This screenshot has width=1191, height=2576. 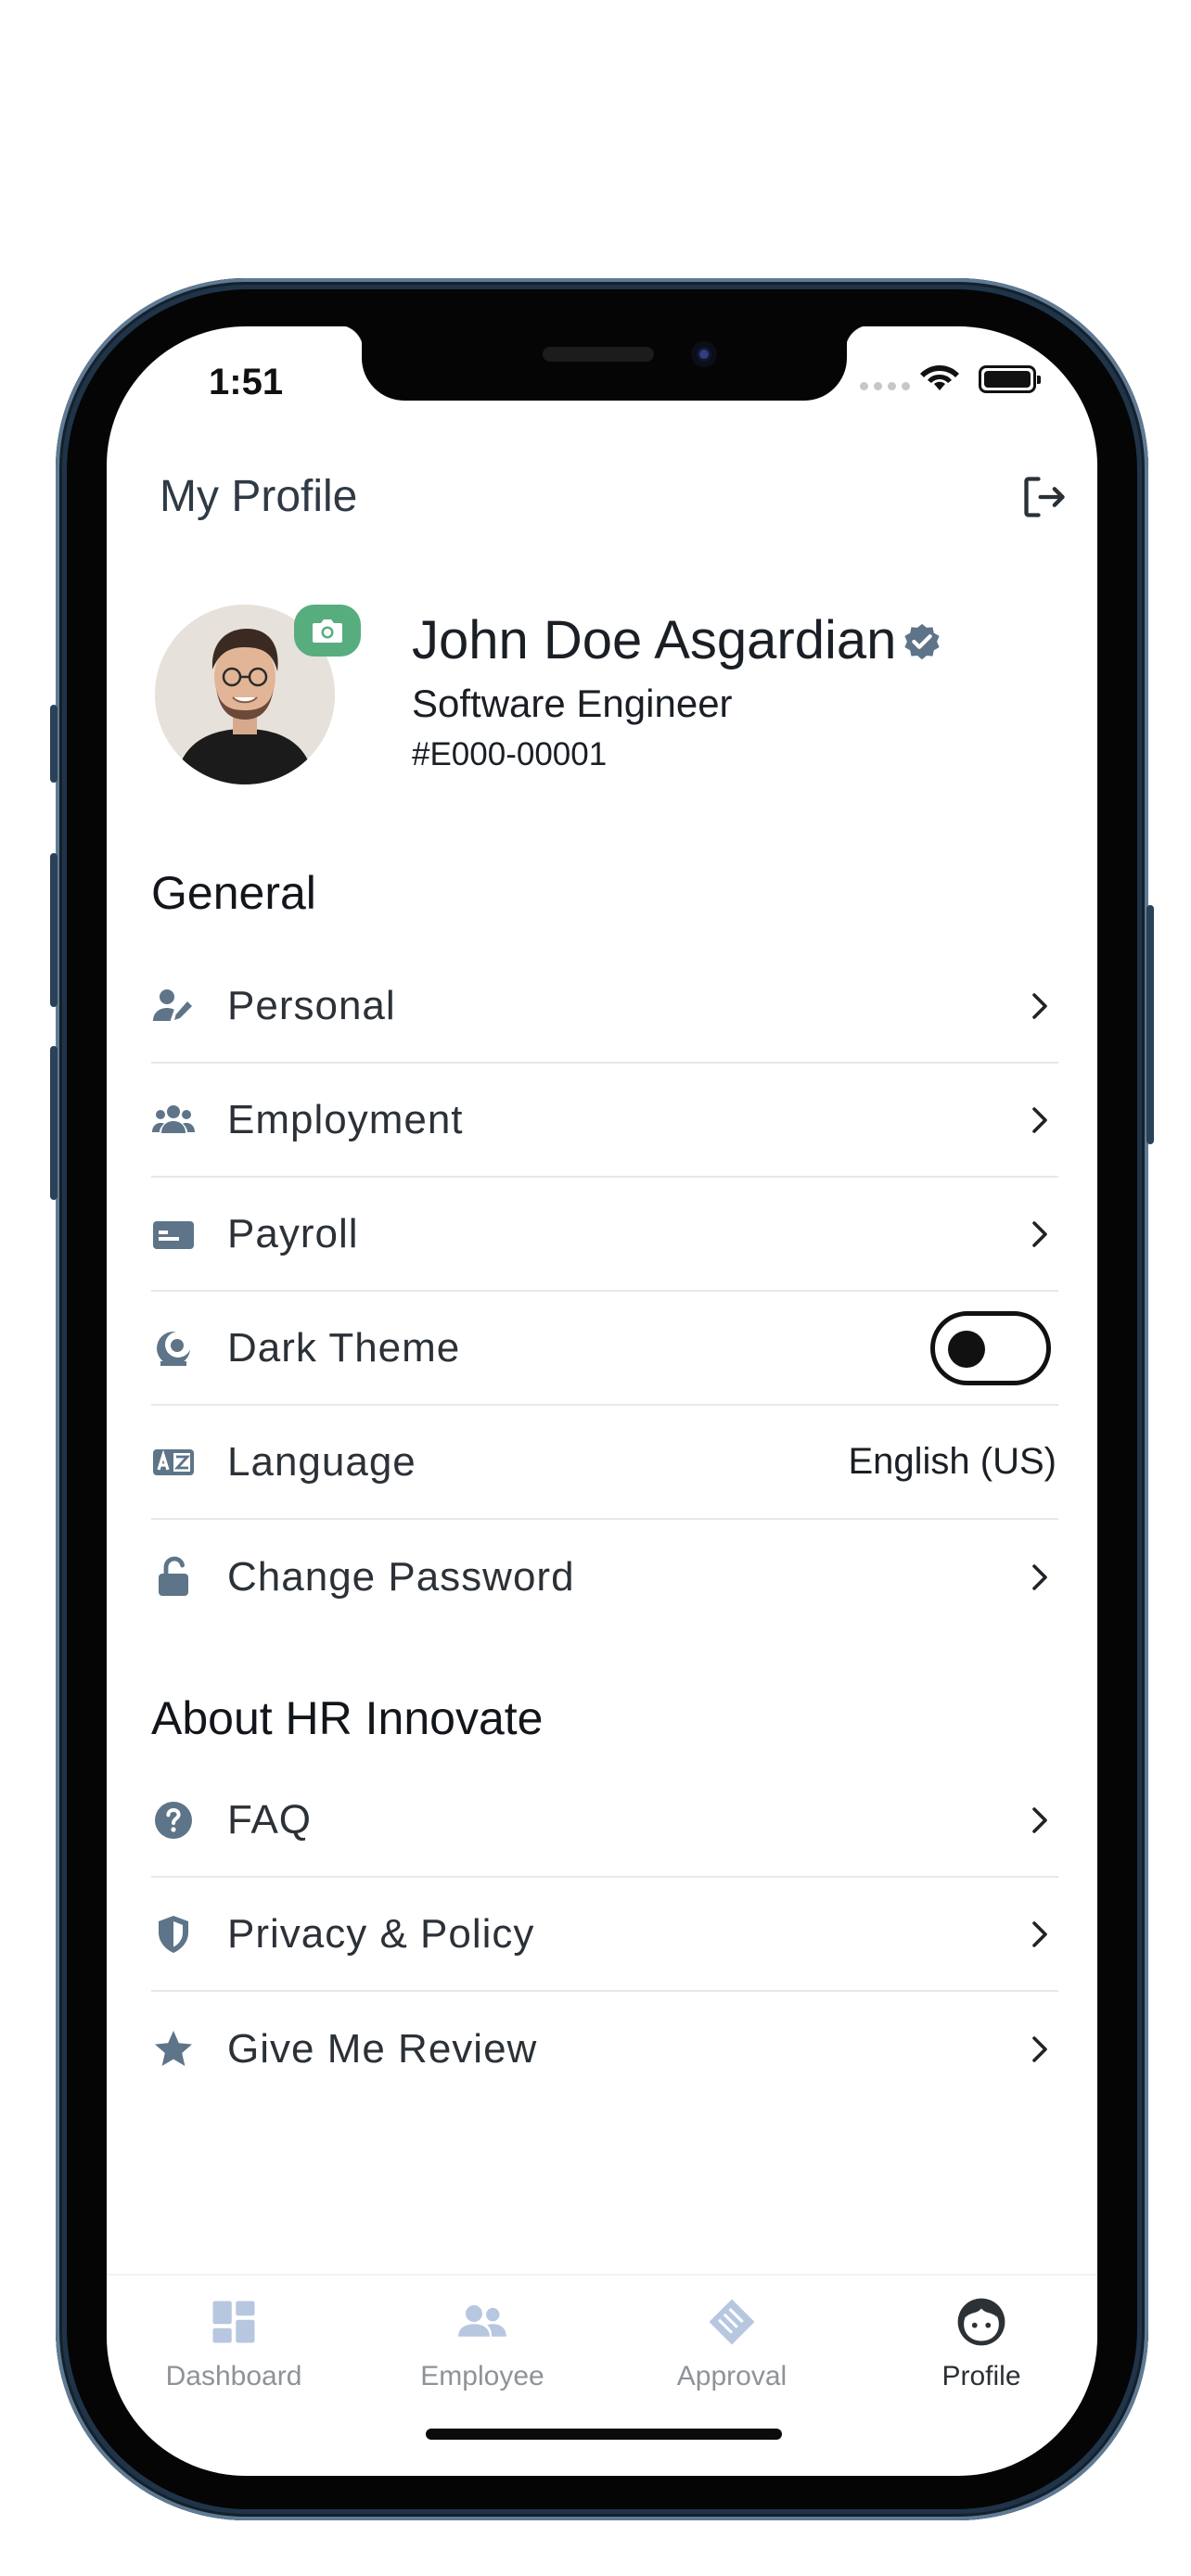 I want to click on nav-item-approval: Approval, so click(x=732, y=2343).